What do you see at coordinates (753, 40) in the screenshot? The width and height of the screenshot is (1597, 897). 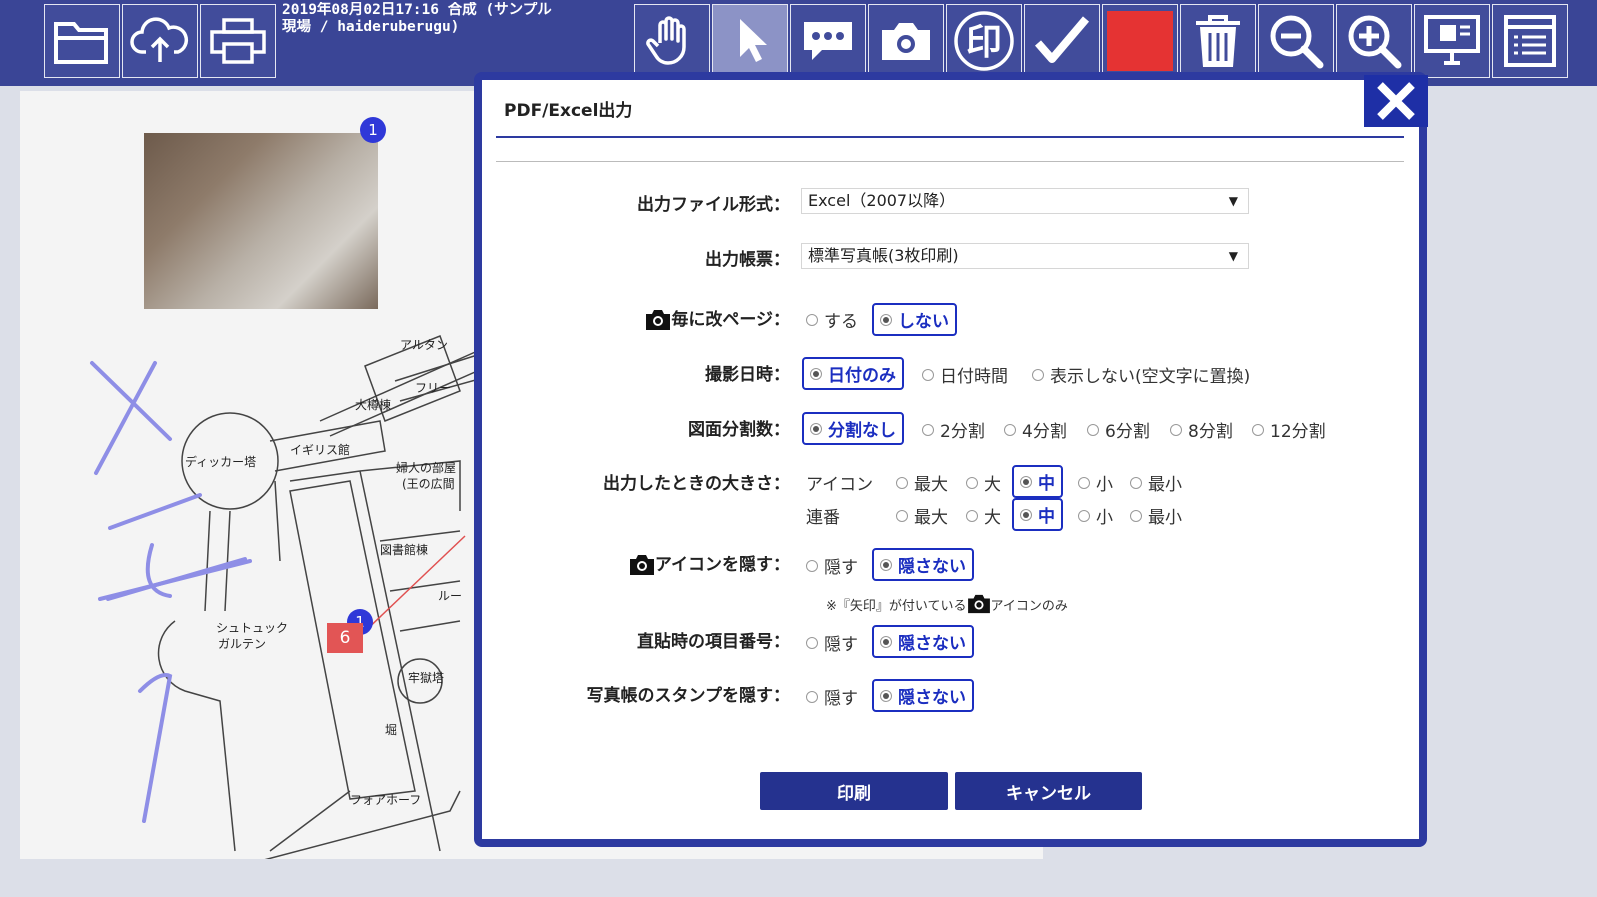 I see `pointer-icon` at bounding box center [753, 40].